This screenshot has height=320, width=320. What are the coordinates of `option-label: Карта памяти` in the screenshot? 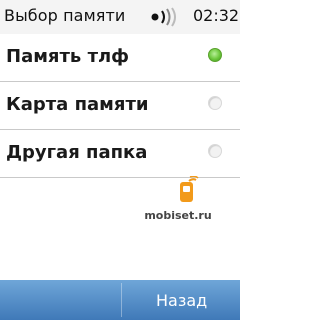 It's located at (77, 104).